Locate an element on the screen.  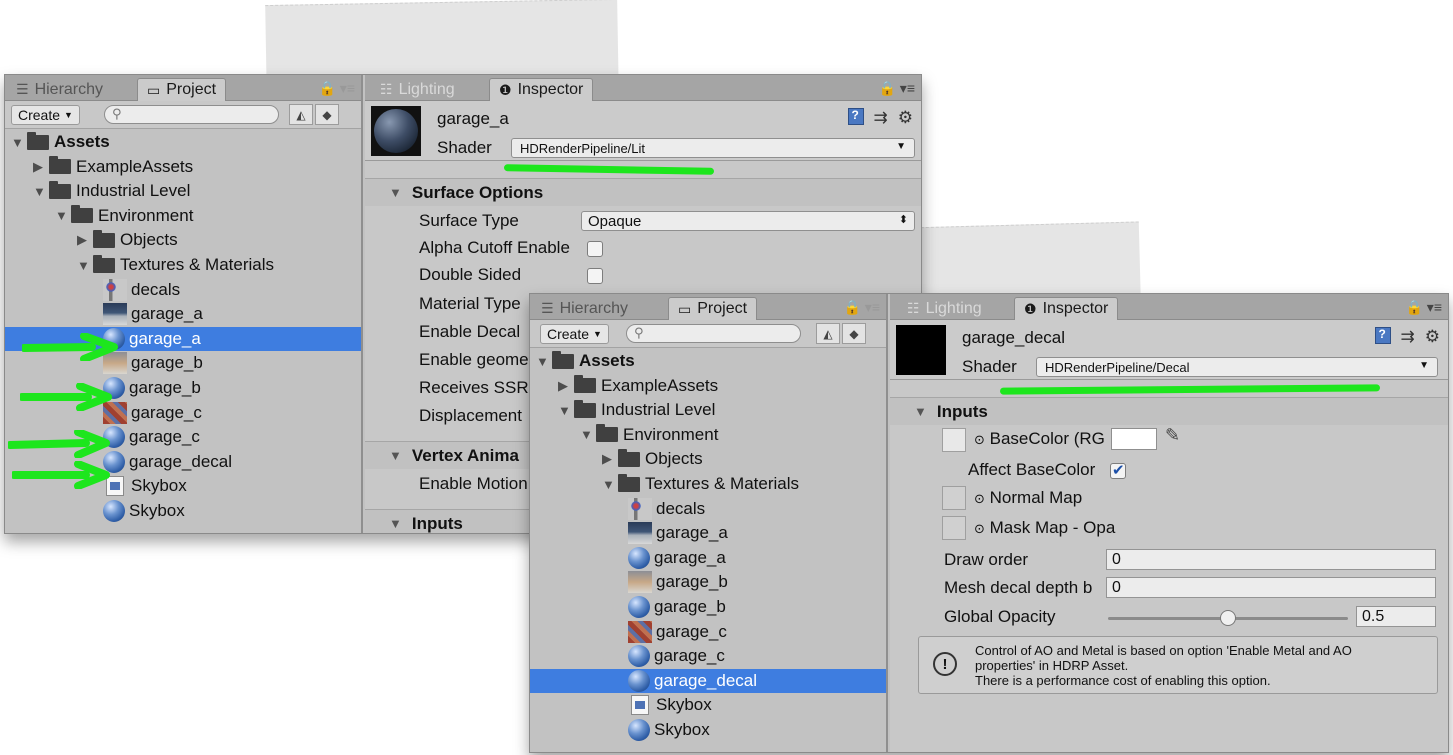
draw-order-field: 0 is located at coordinates (1271, 559).